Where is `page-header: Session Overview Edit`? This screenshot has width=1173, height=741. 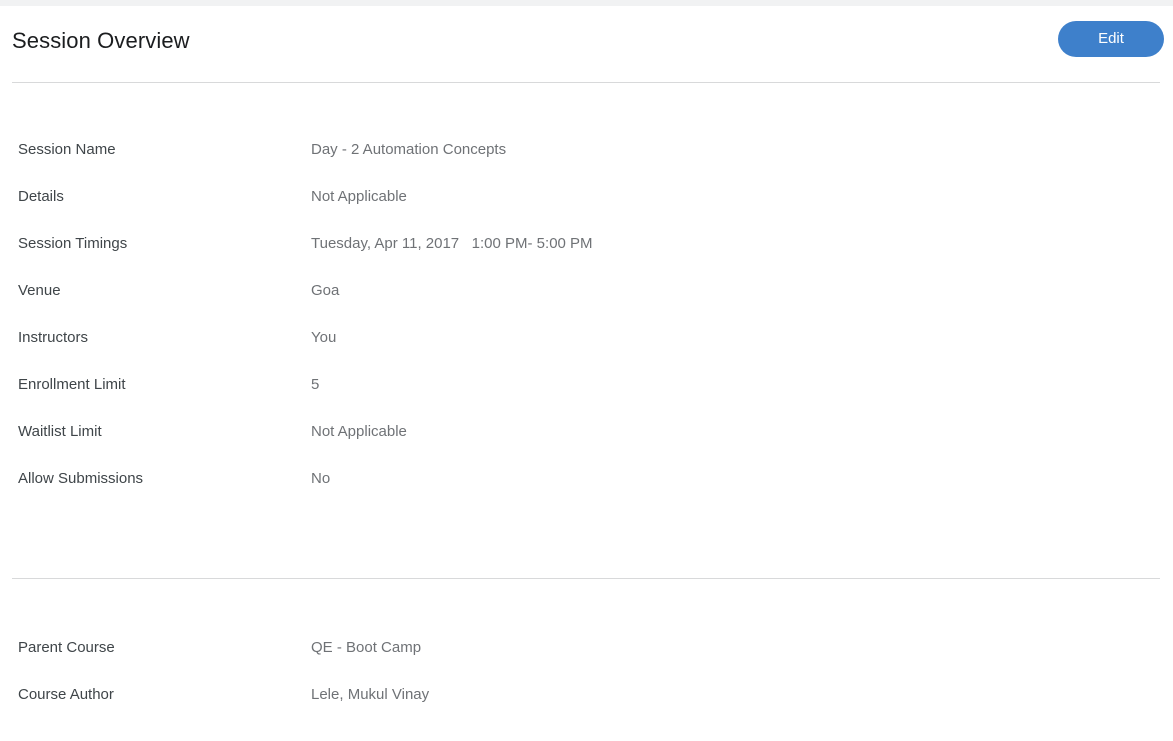
page-header: Session Overview Edit is located at coordinates (586, 44).